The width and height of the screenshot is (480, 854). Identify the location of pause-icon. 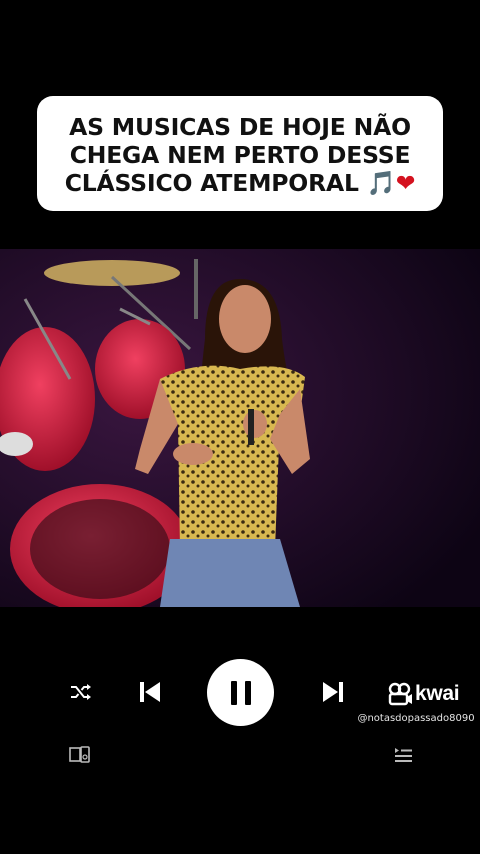
(240, 692).